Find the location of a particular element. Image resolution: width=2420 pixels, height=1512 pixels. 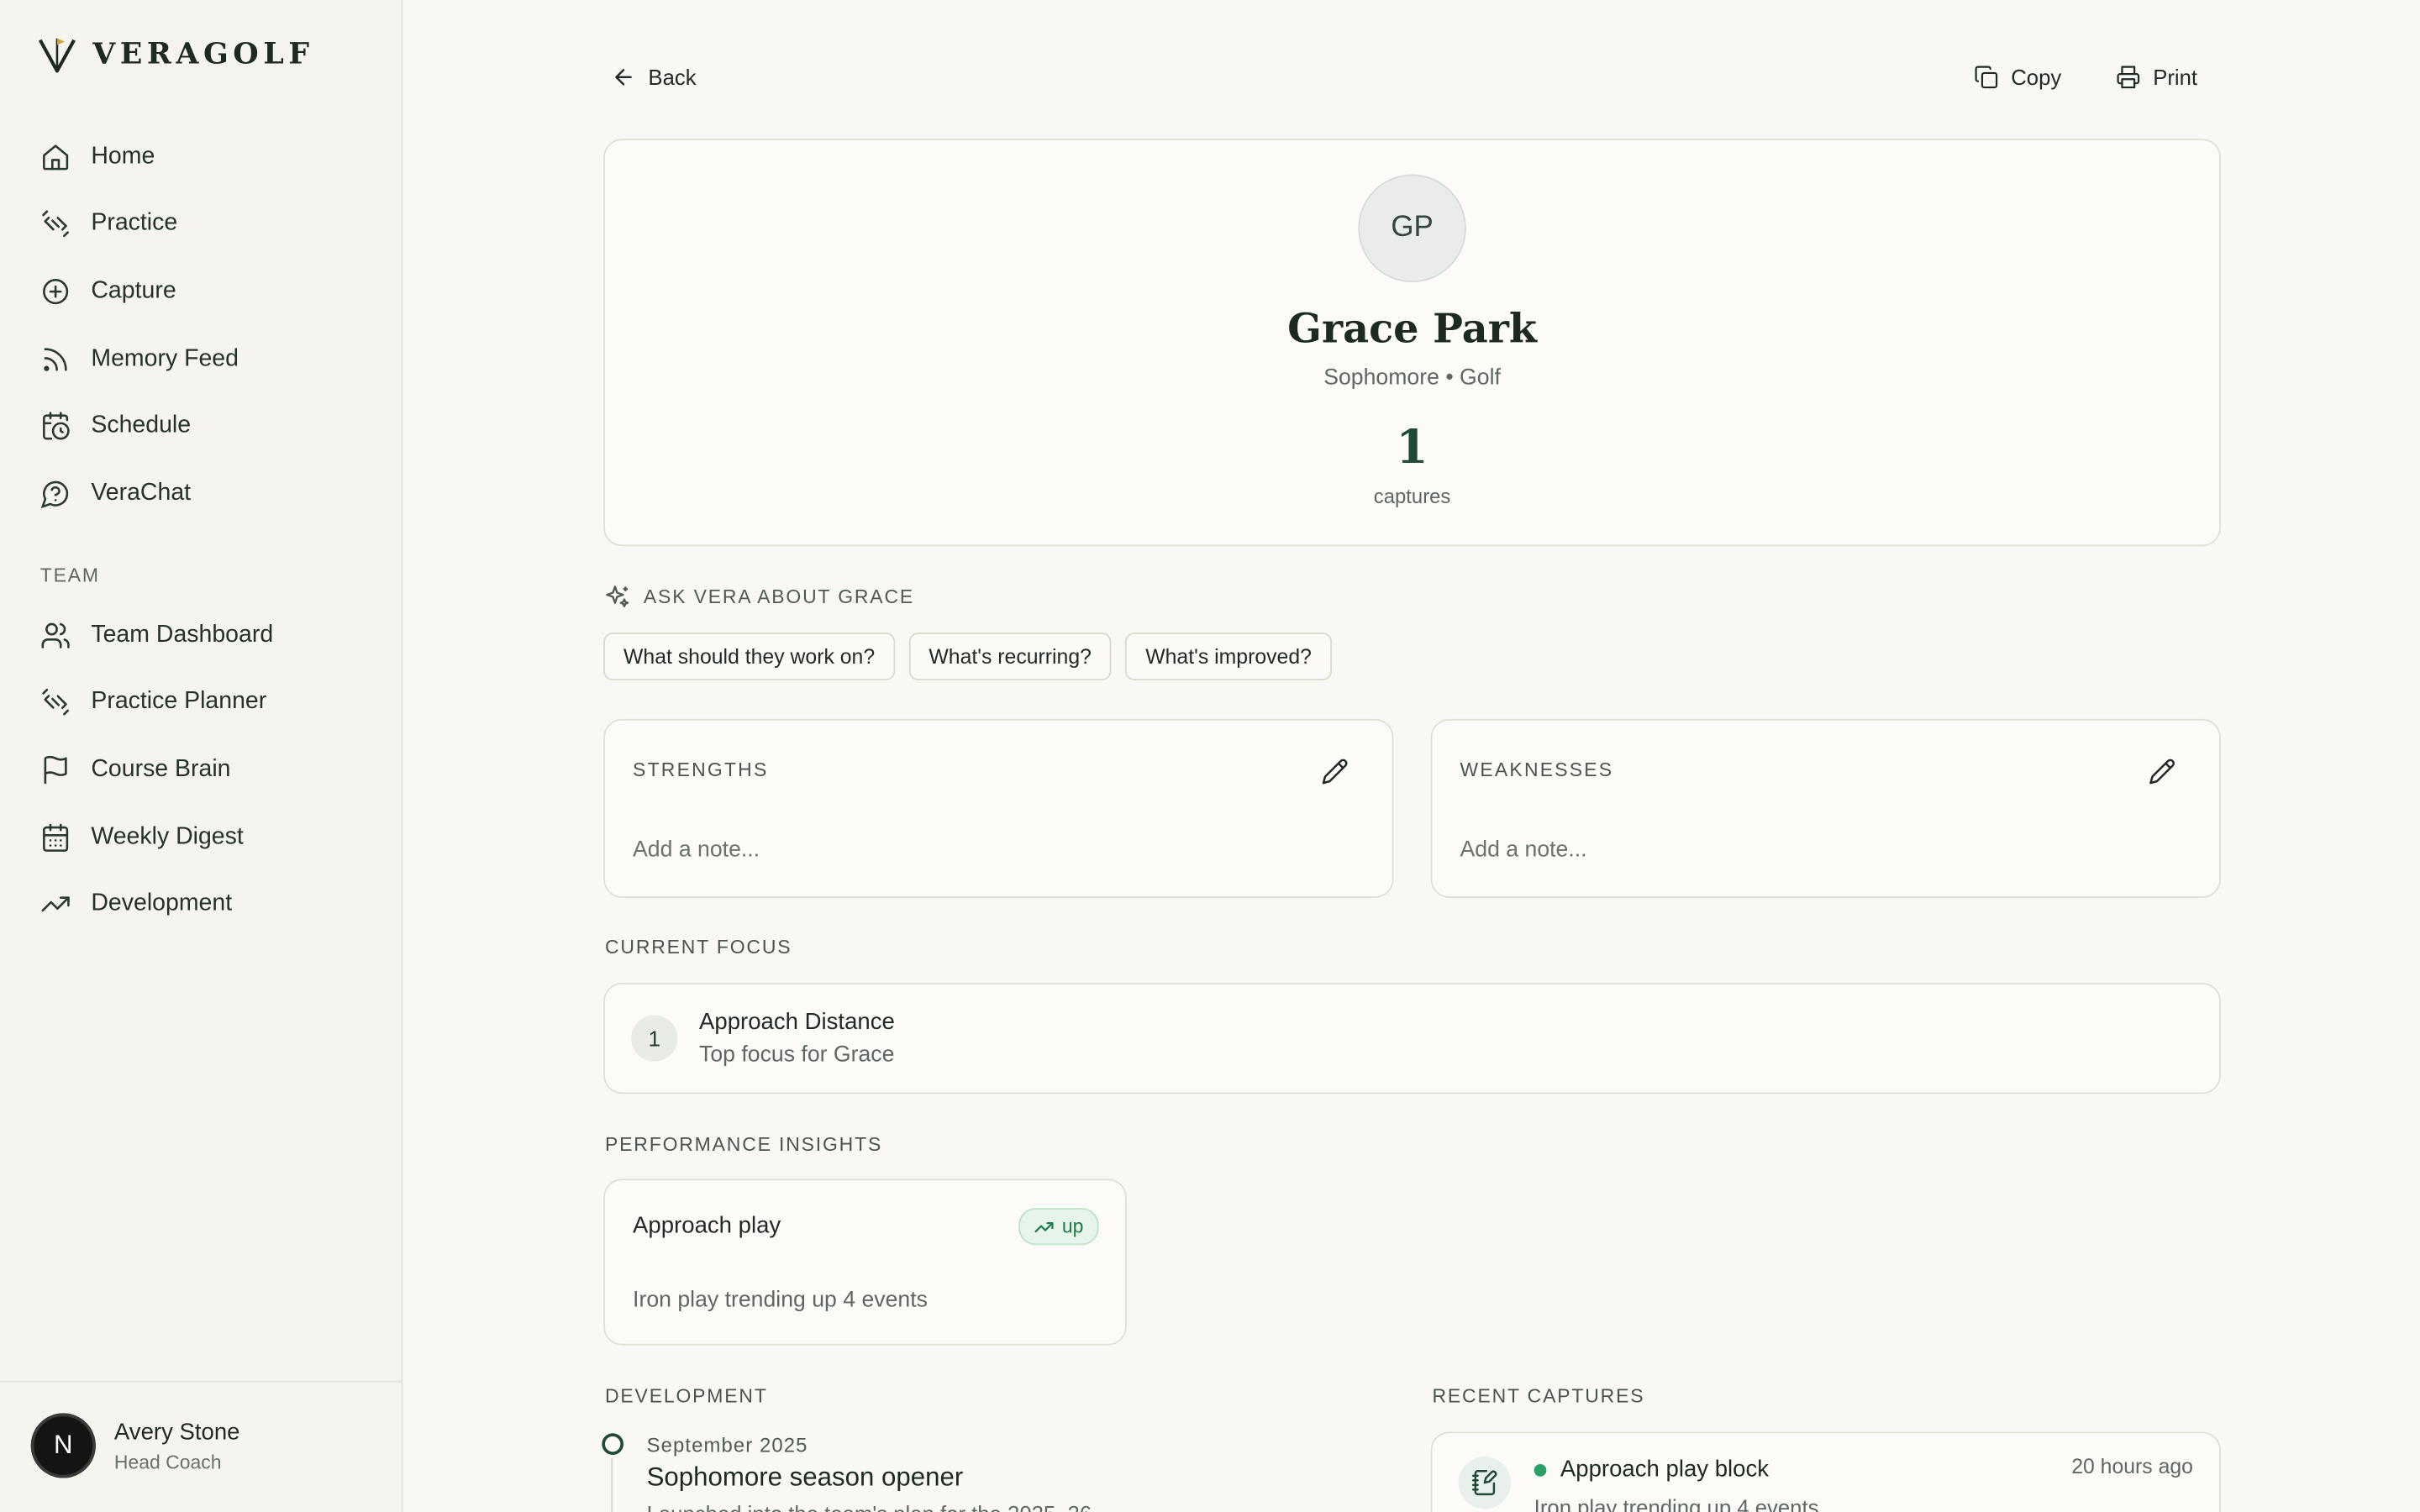

performance-insights-label: PERFORMANCE INSIGHTS is located at coordinates (743, 1144).